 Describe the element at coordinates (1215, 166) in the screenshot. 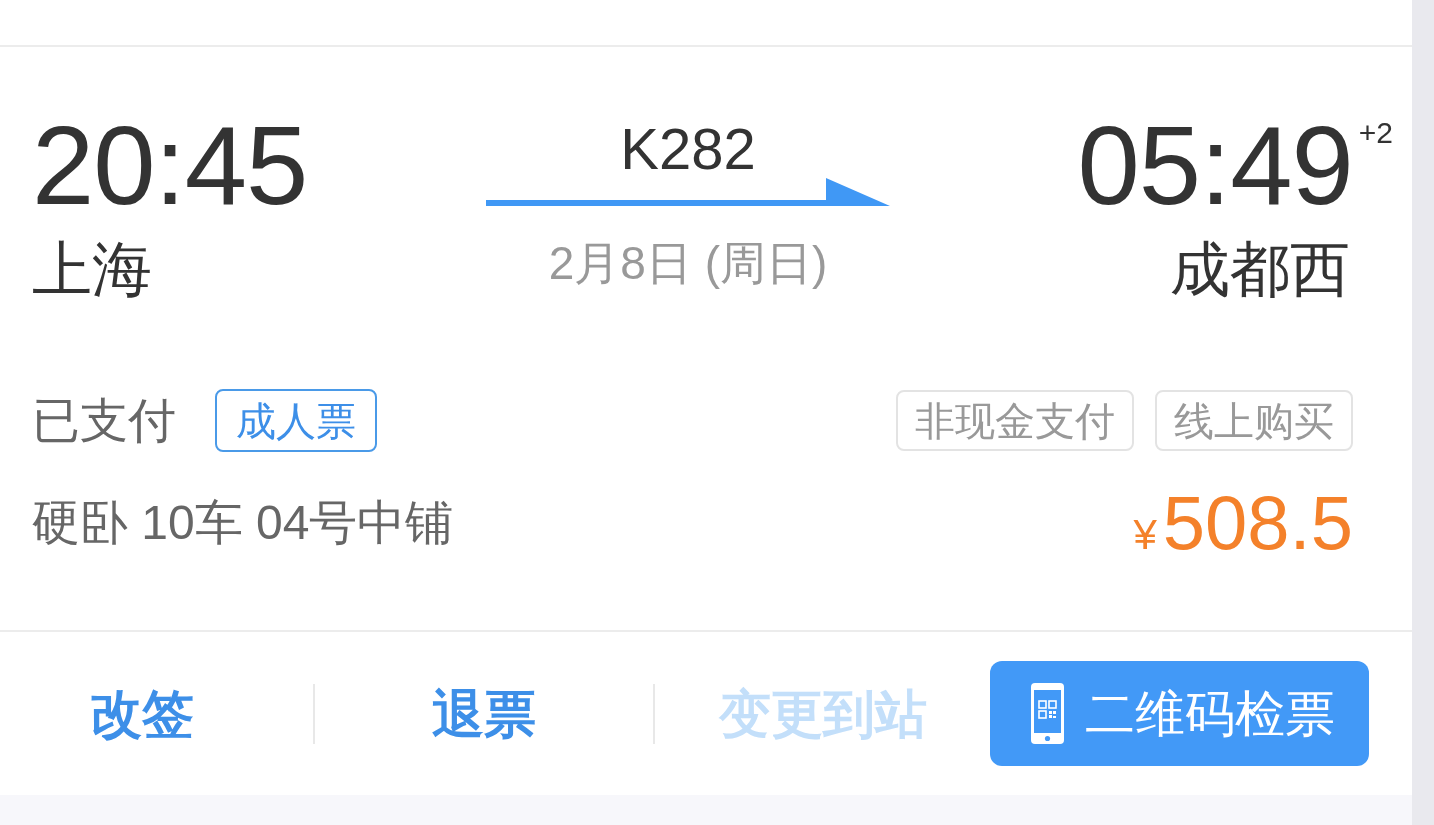

I see `arrival-time: 05:49` at that location.